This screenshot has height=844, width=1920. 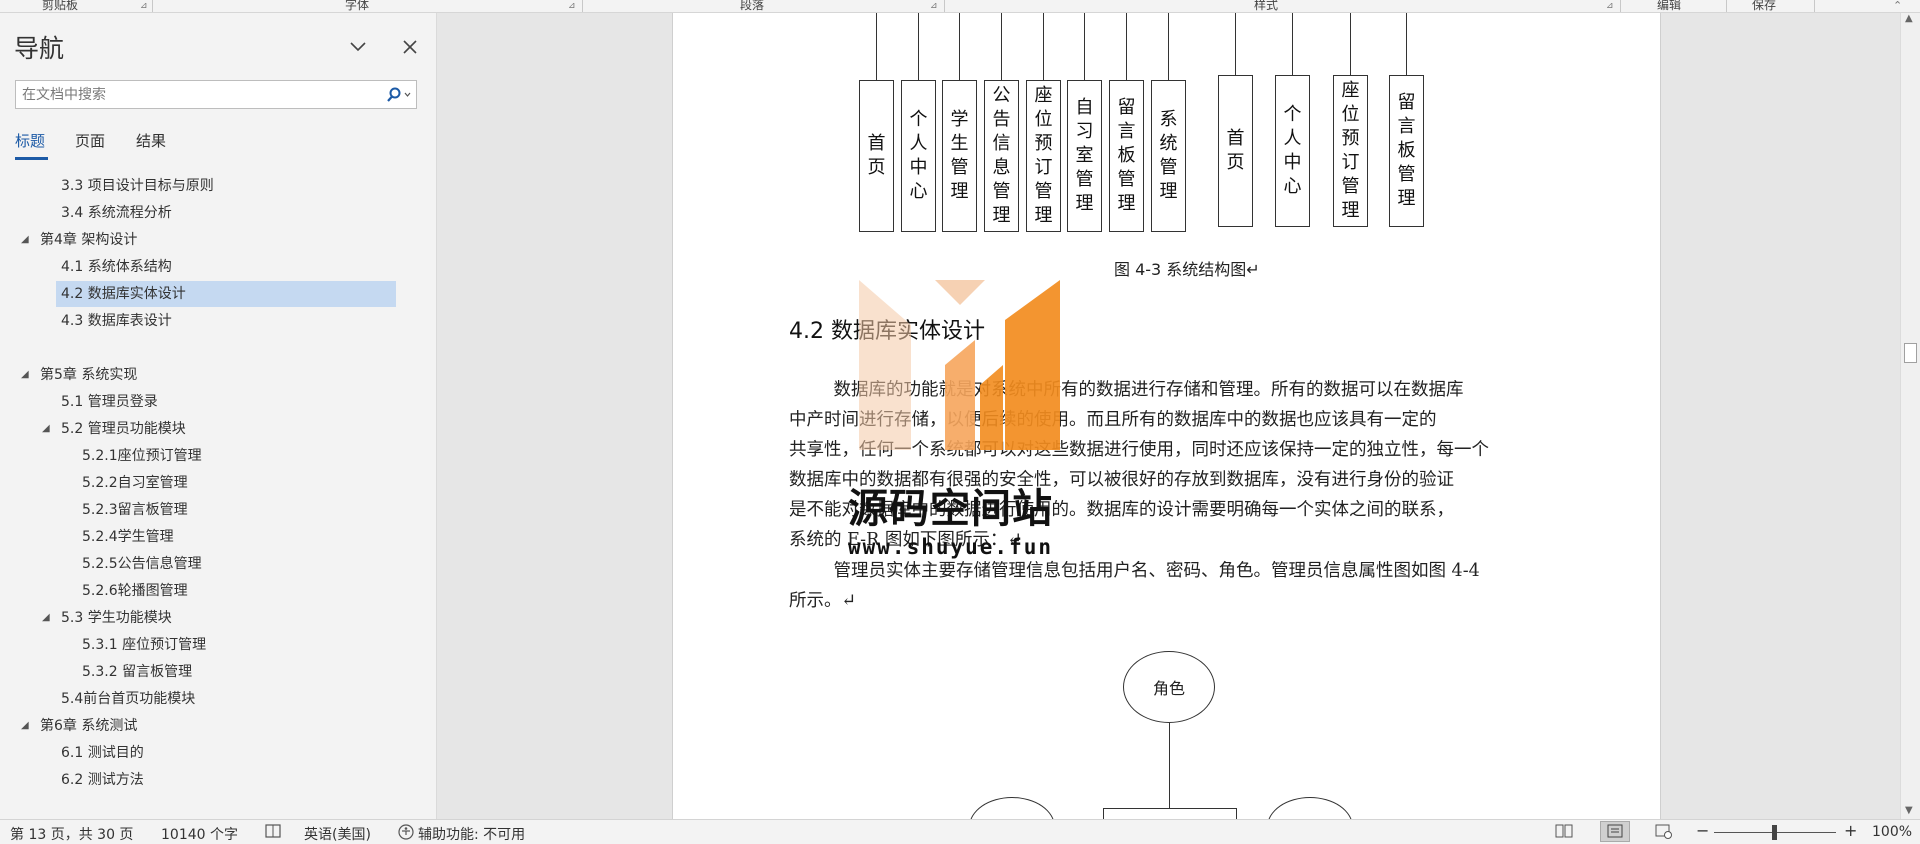 I want to click on nav-heading-label: 4.3 数据库表设计, so click(x=116, y=321).